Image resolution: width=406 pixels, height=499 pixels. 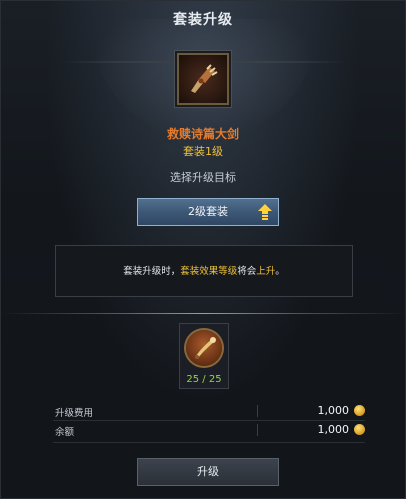 I want to click on upgrade-target-button: 2级套装, so click(x=208, y=212).